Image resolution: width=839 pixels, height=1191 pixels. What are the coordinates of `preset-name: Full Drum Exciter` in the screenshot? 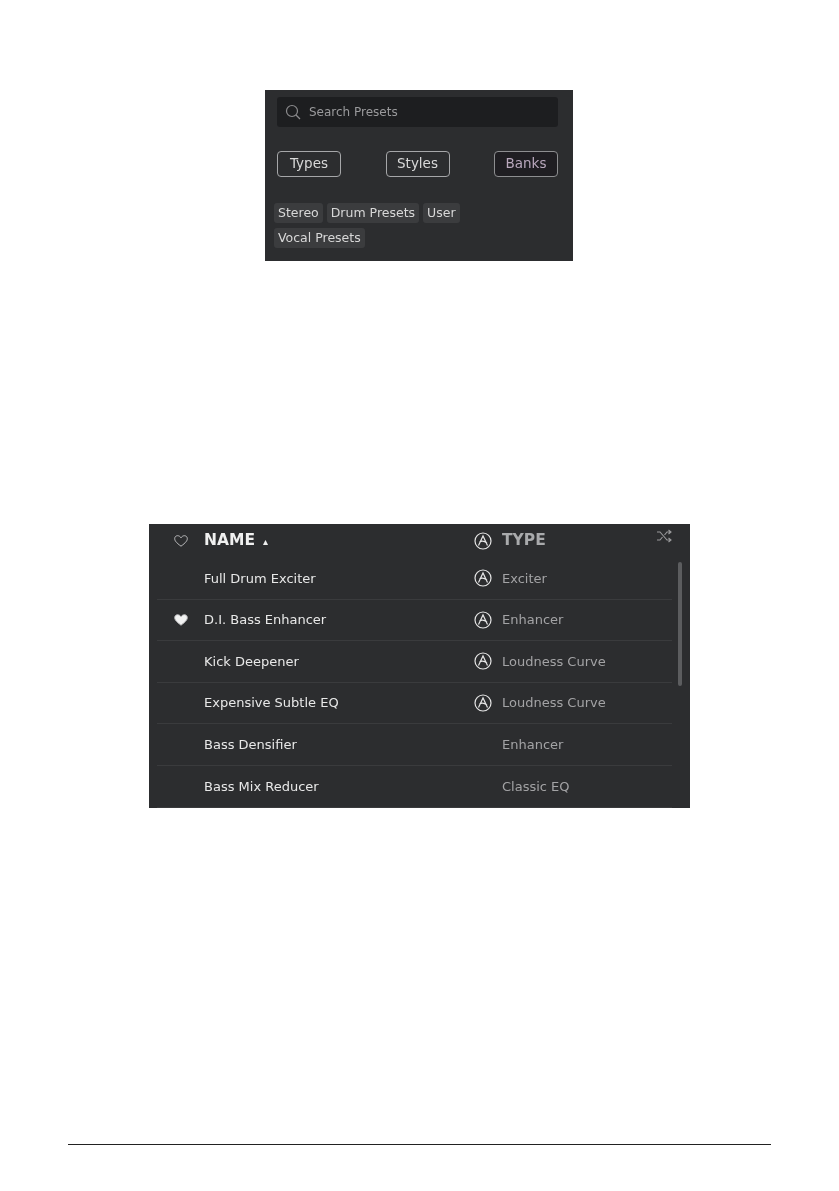 It's located at (260, 578).